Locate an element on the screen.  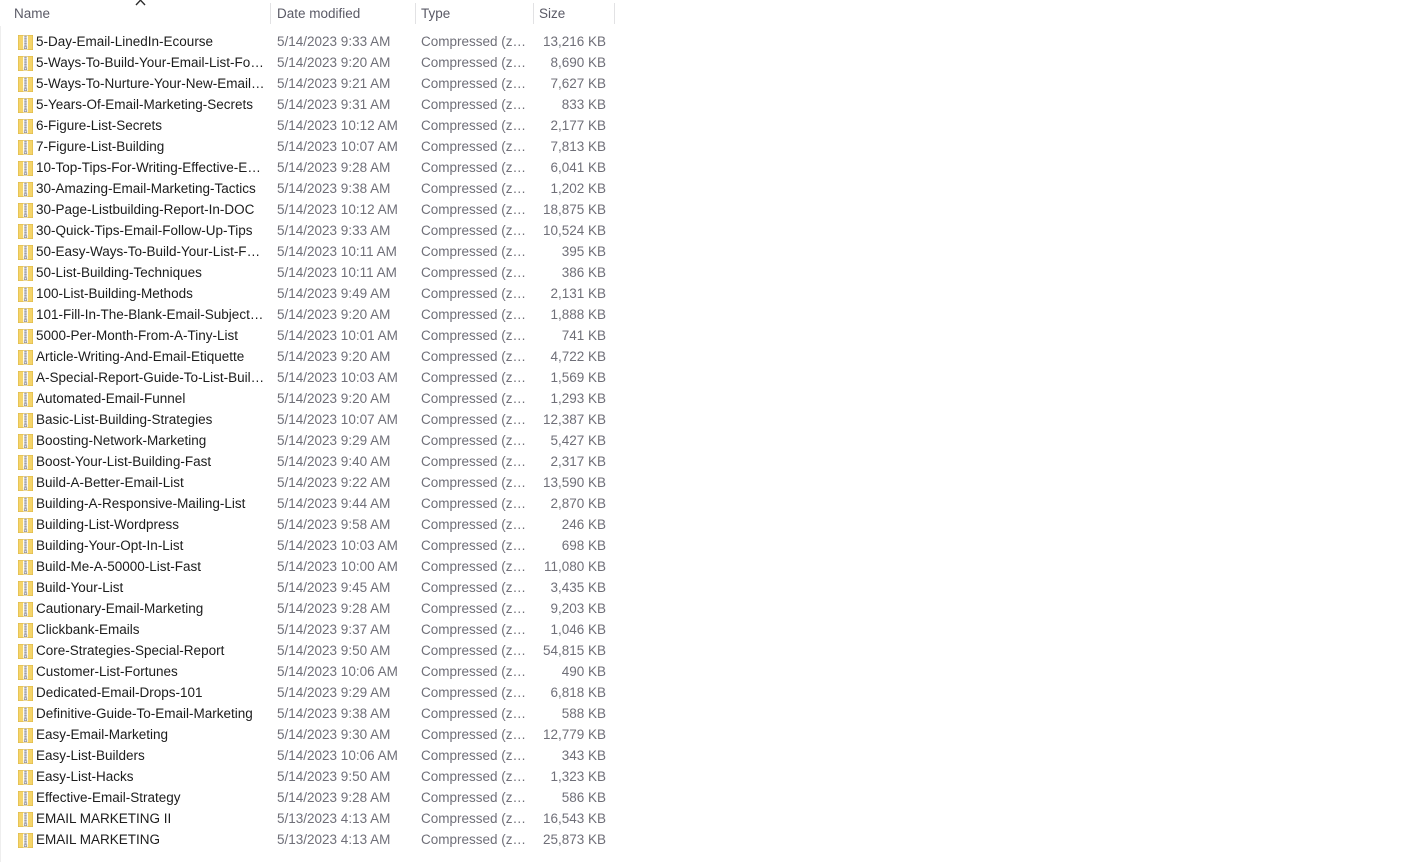
file-size-cell: 16,543 KB is located at coordinates (574, 818).